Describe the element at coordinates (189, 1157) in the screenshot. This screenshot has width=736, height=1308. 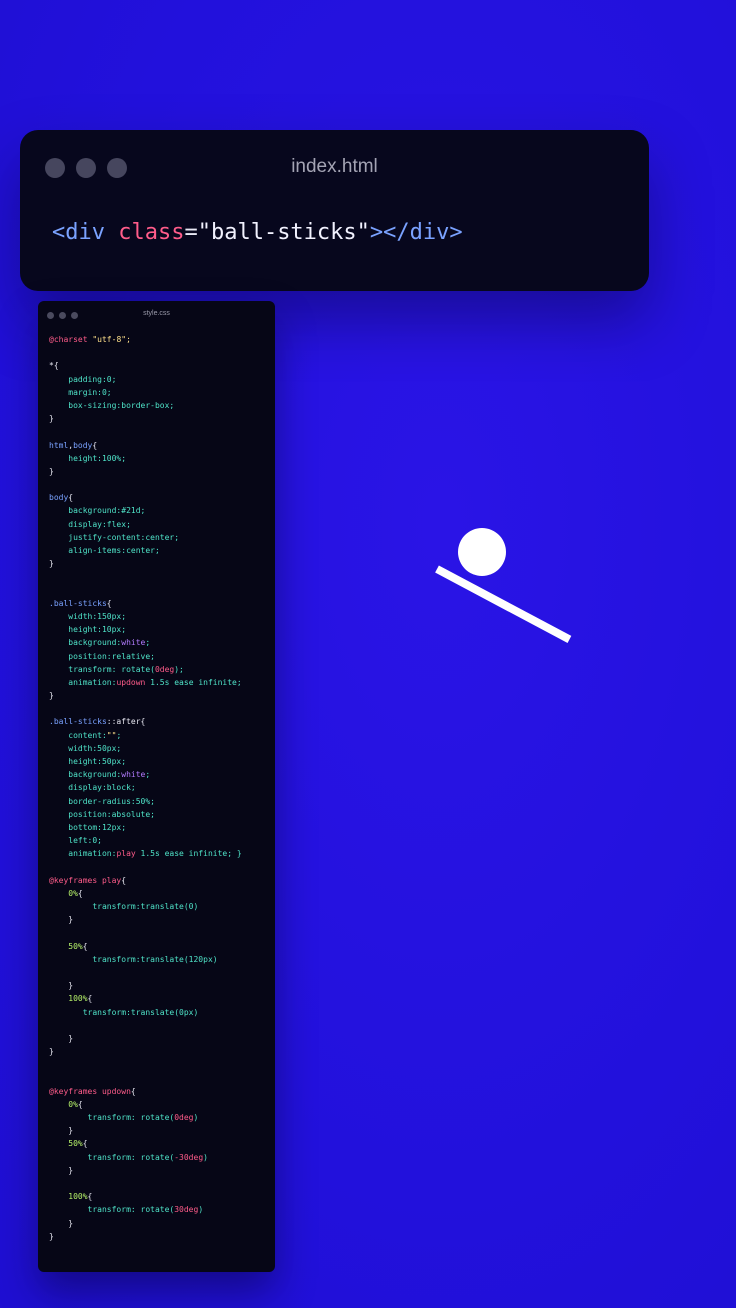
I see `code-token: -30deg` at that location.